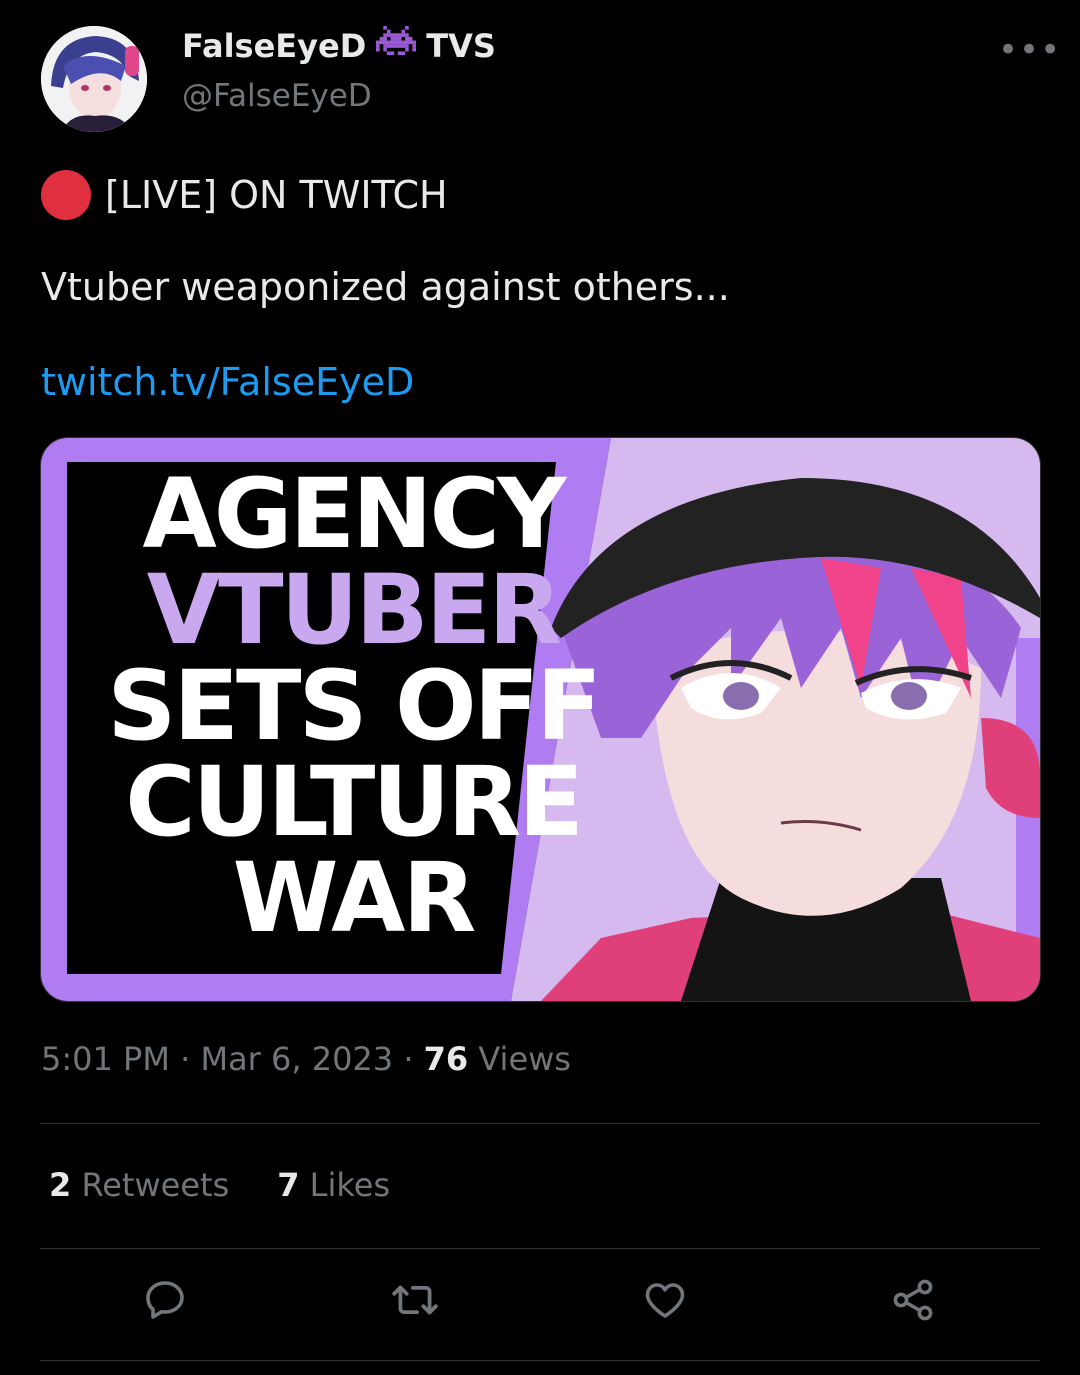  What do you see at coordinates (288, 1185) in the screenshot?
I see `likes-count: 7` at bounding box center [288, 1185].